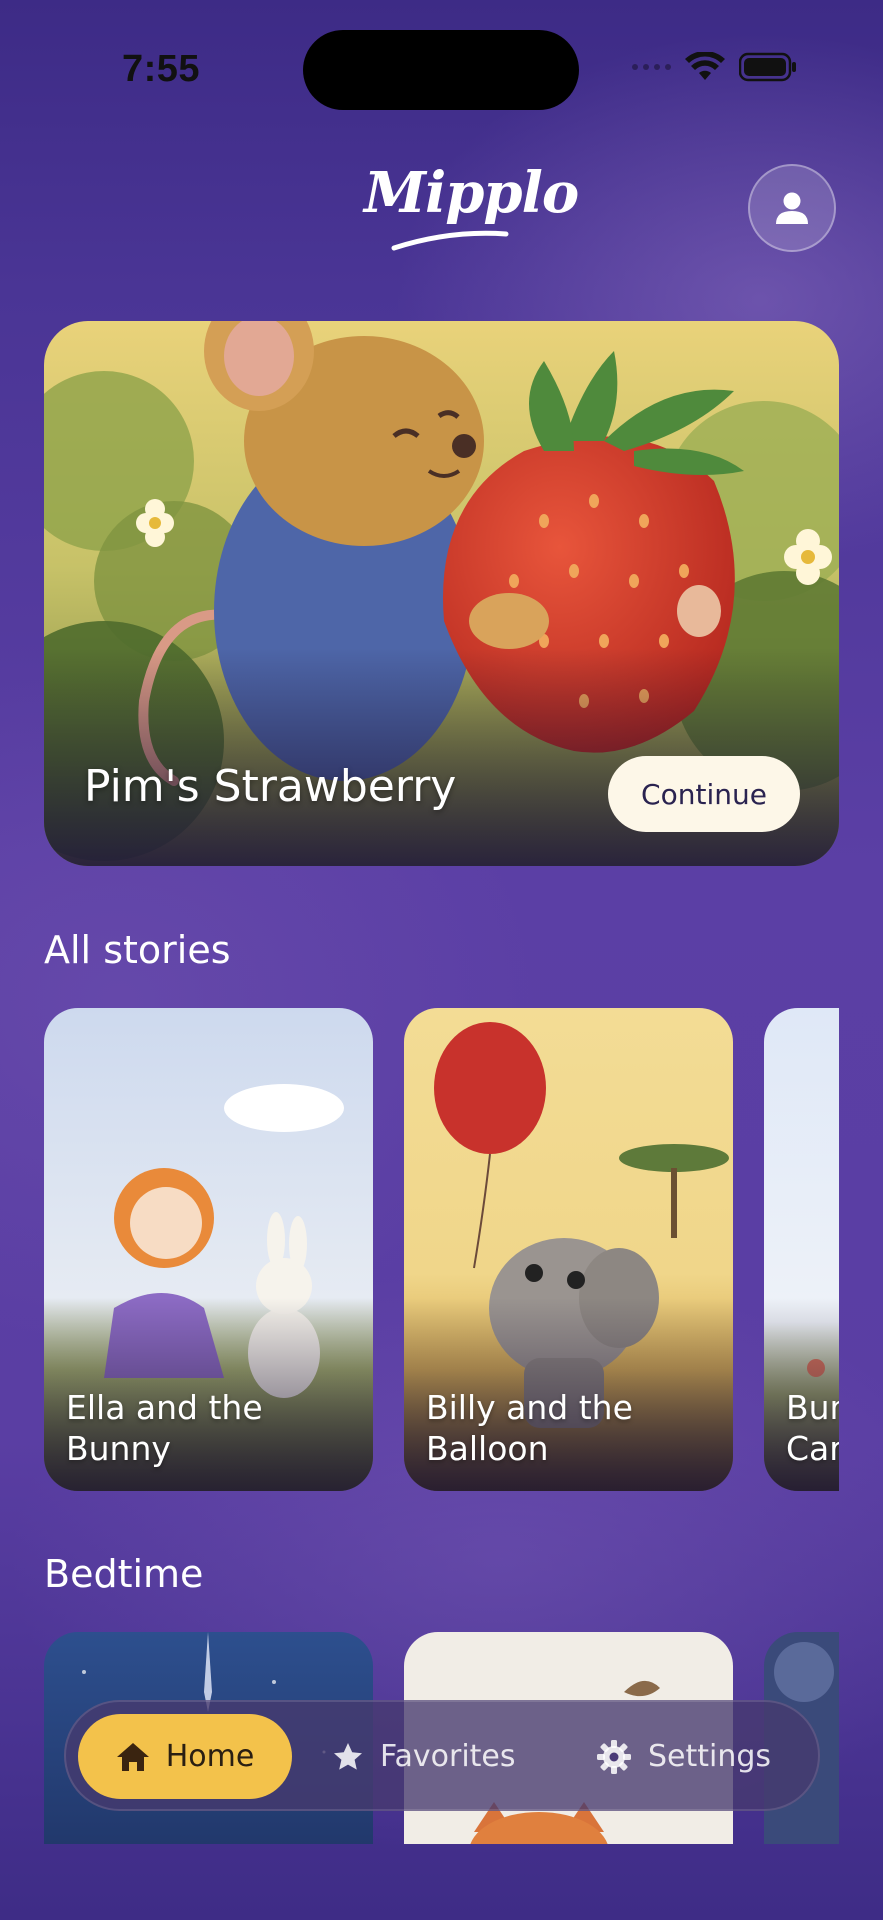  Describe the element at coordinates (137, 950) in the screenshot. I see `section-title-all-stories: All stories` at that location.